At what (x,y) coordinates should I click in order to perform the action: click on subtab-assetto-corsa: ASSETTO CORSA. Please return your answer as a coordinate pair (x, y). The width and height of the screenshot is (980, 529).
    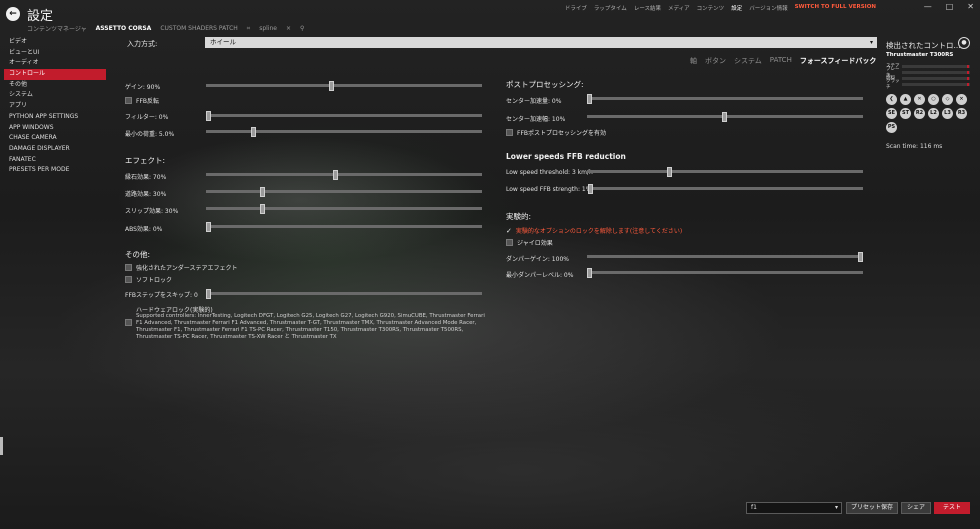
    Looking at the image, I should click on (124, 28).